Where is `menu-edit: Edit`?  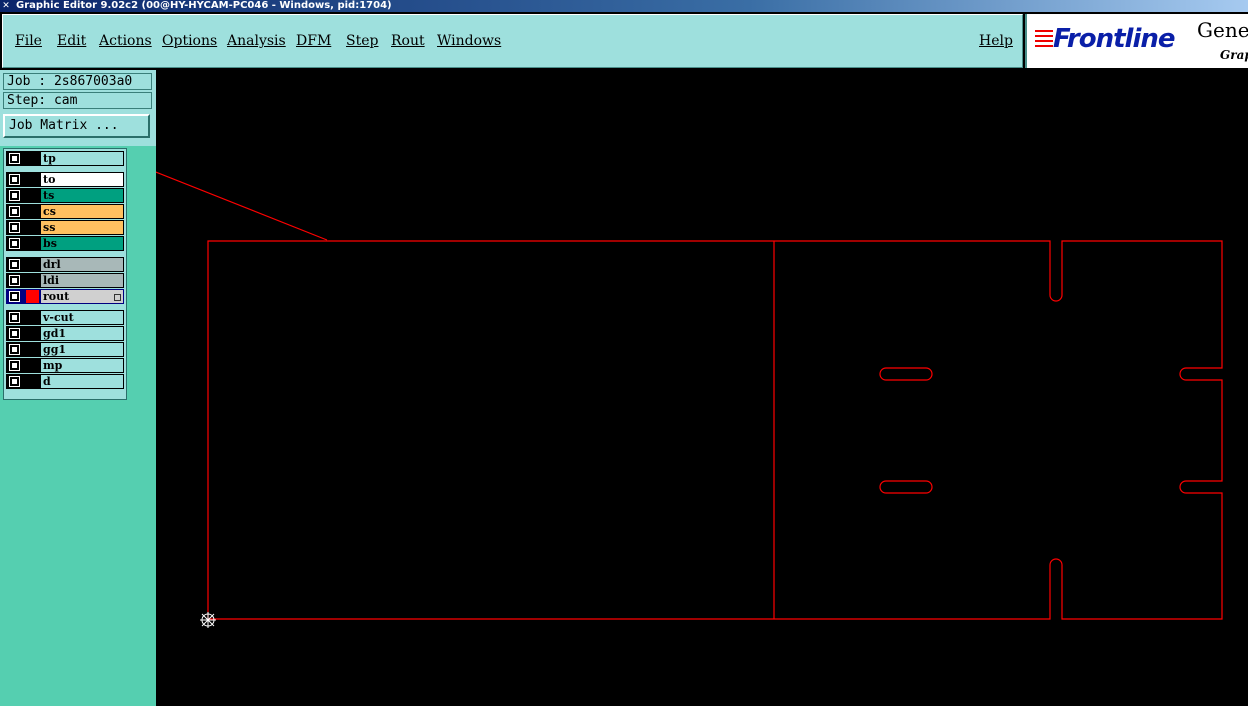
menu-edit: Edit is located at coordinates (71, 41).